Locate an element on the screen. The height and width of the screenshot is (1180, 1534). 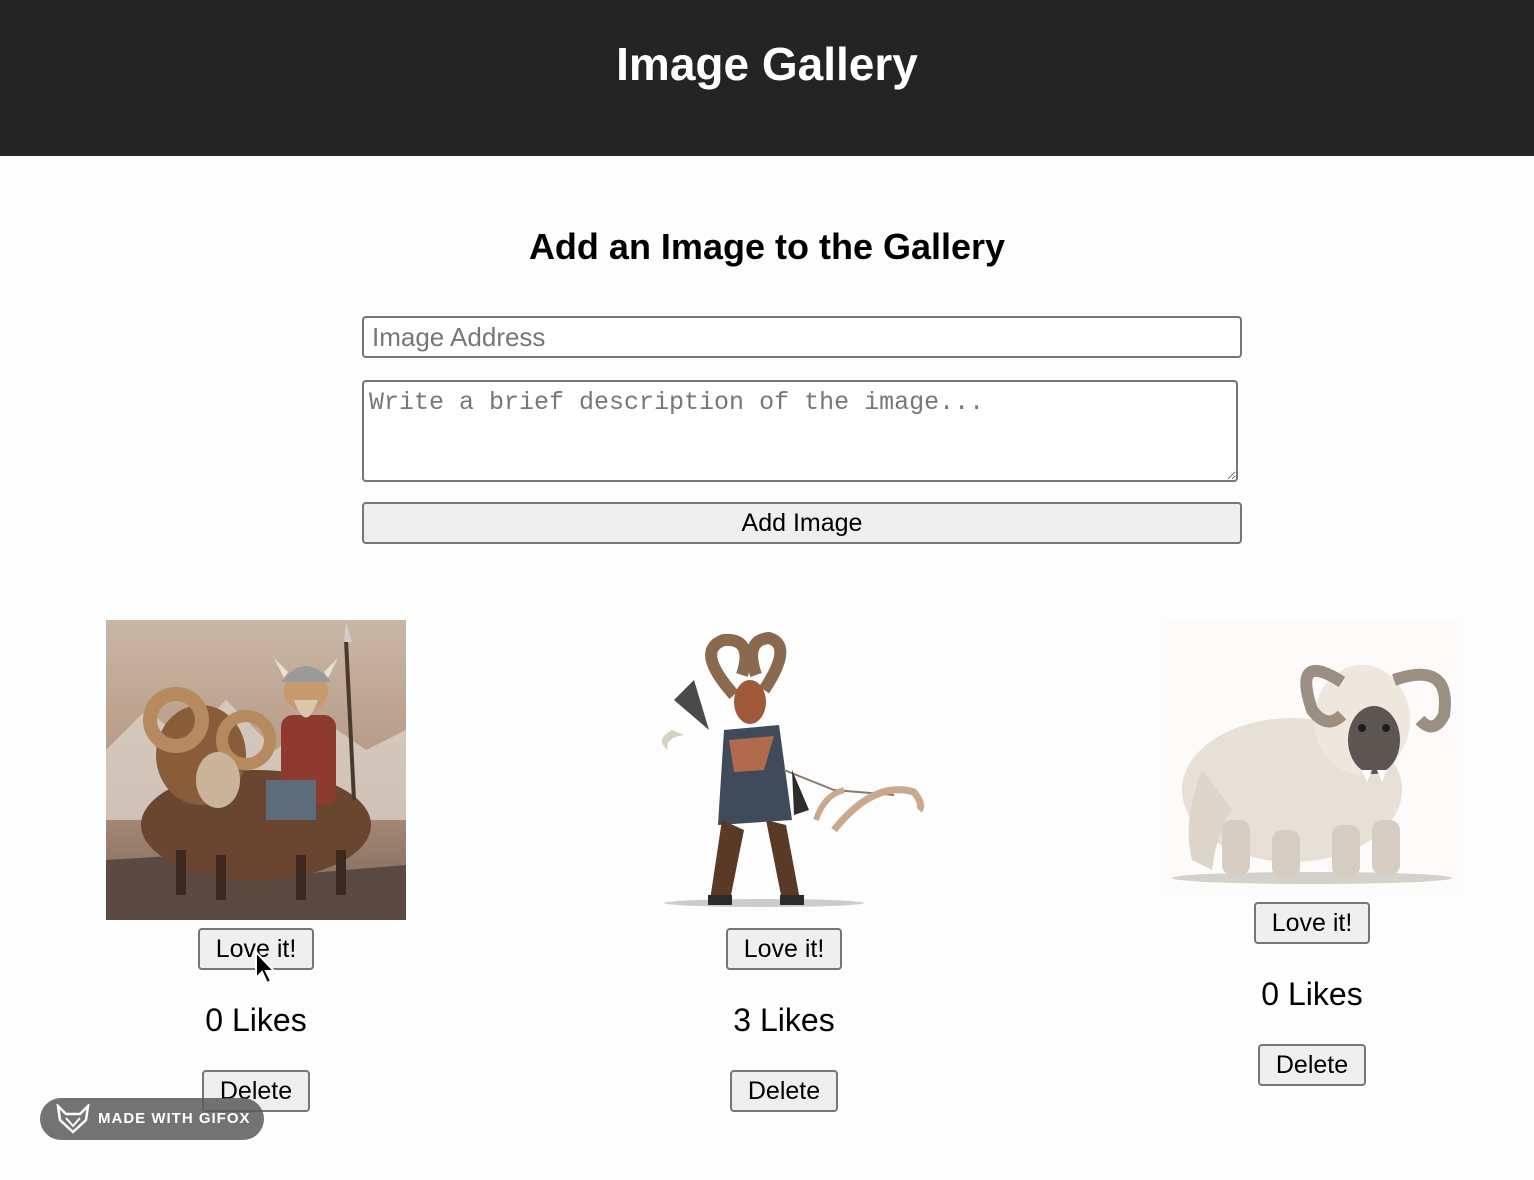
image-description-textarea is located at coordinates (800, 431).